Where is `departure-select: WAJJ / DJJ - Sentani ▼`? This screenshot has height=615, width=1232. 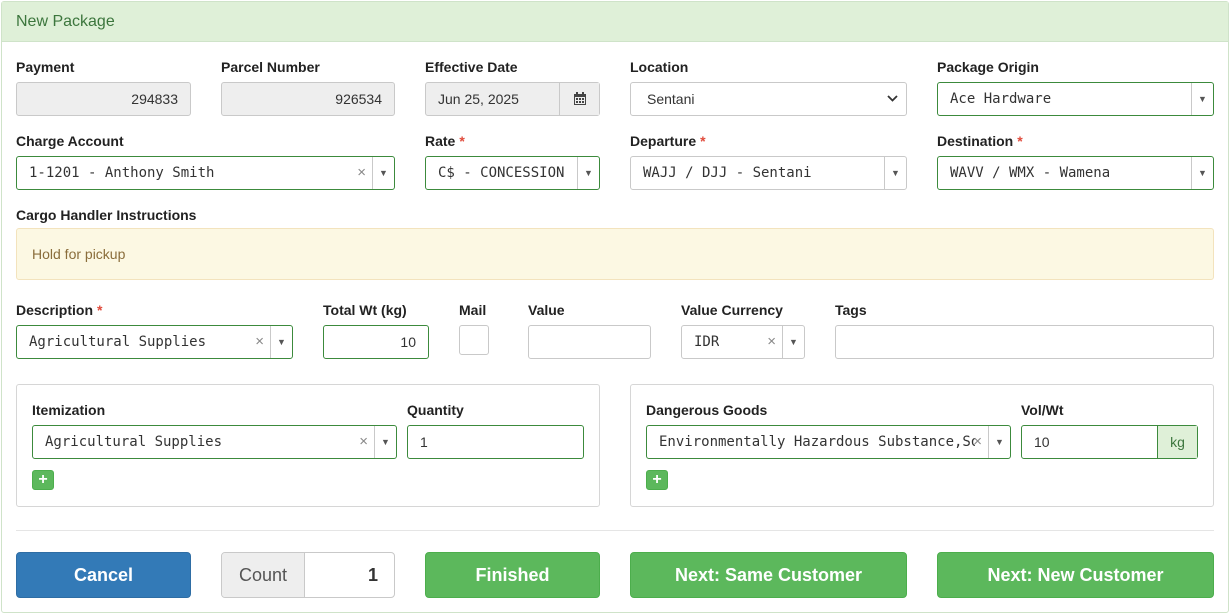 departure-select: WAJJ / DJJ - Sentani ▼ is located at coordinates (768, 173).